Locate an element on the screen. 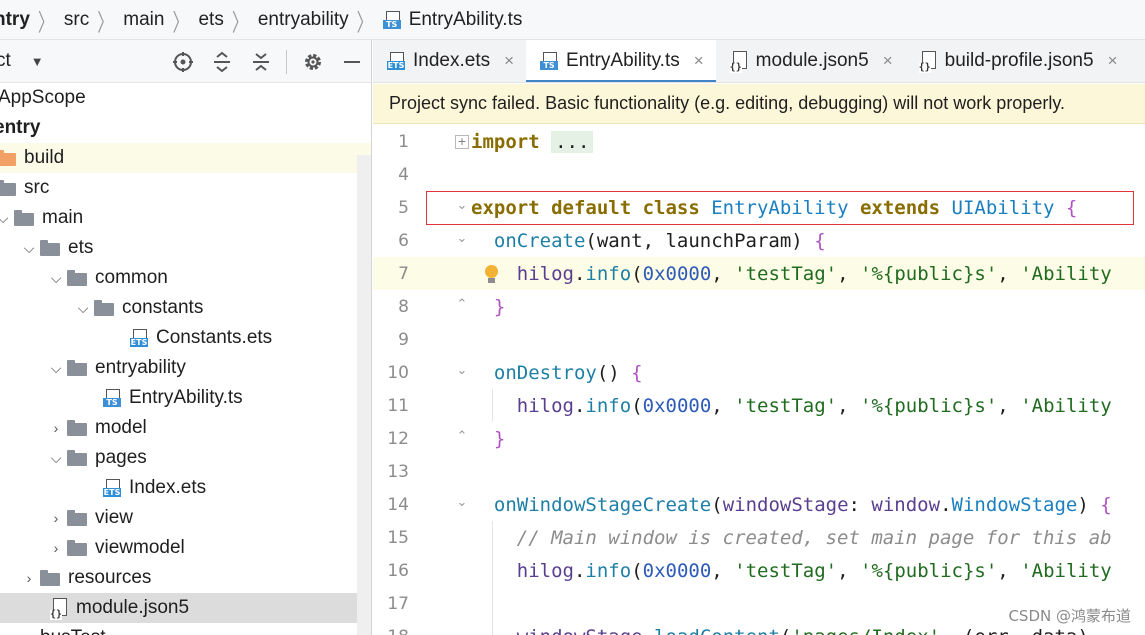 This screenshot has height=635, width=1145. tab-label: build-profile.json5 is located at coordinates (1019, 60).